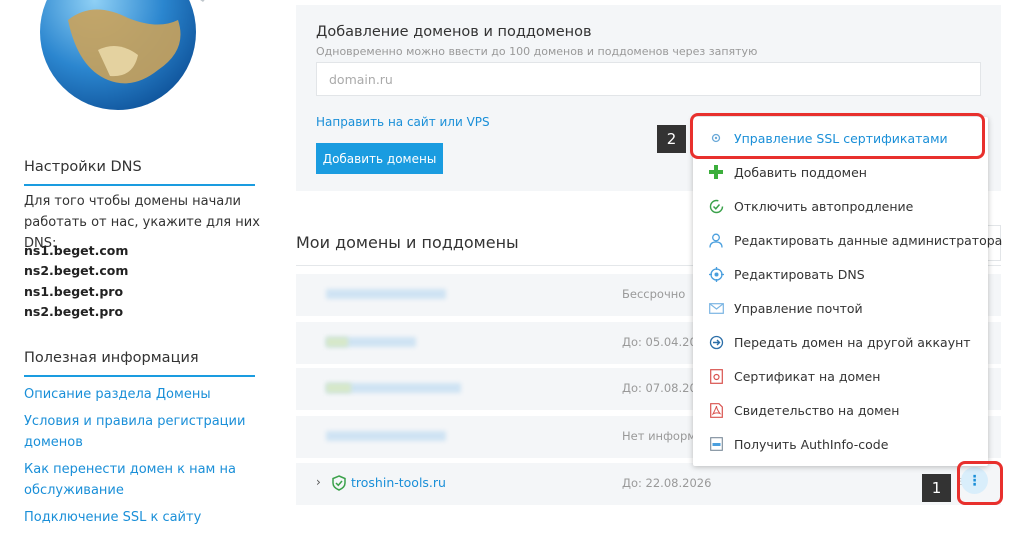 This screenshot has width=1024, height=551. What do you see at coordinates (139, 394) in the screenshot?
I see `link-domains-description: Описание раздела Домены` at bounding box center [139, 394].